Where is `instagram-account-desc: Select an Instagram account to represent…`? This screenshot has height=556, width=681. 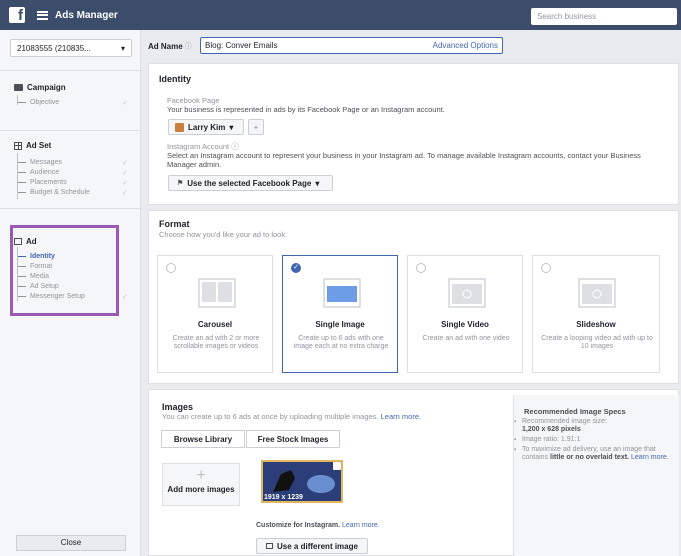 instagram-account-desc: Select an Instagram account to represent… is located at coordinates (404, 160).